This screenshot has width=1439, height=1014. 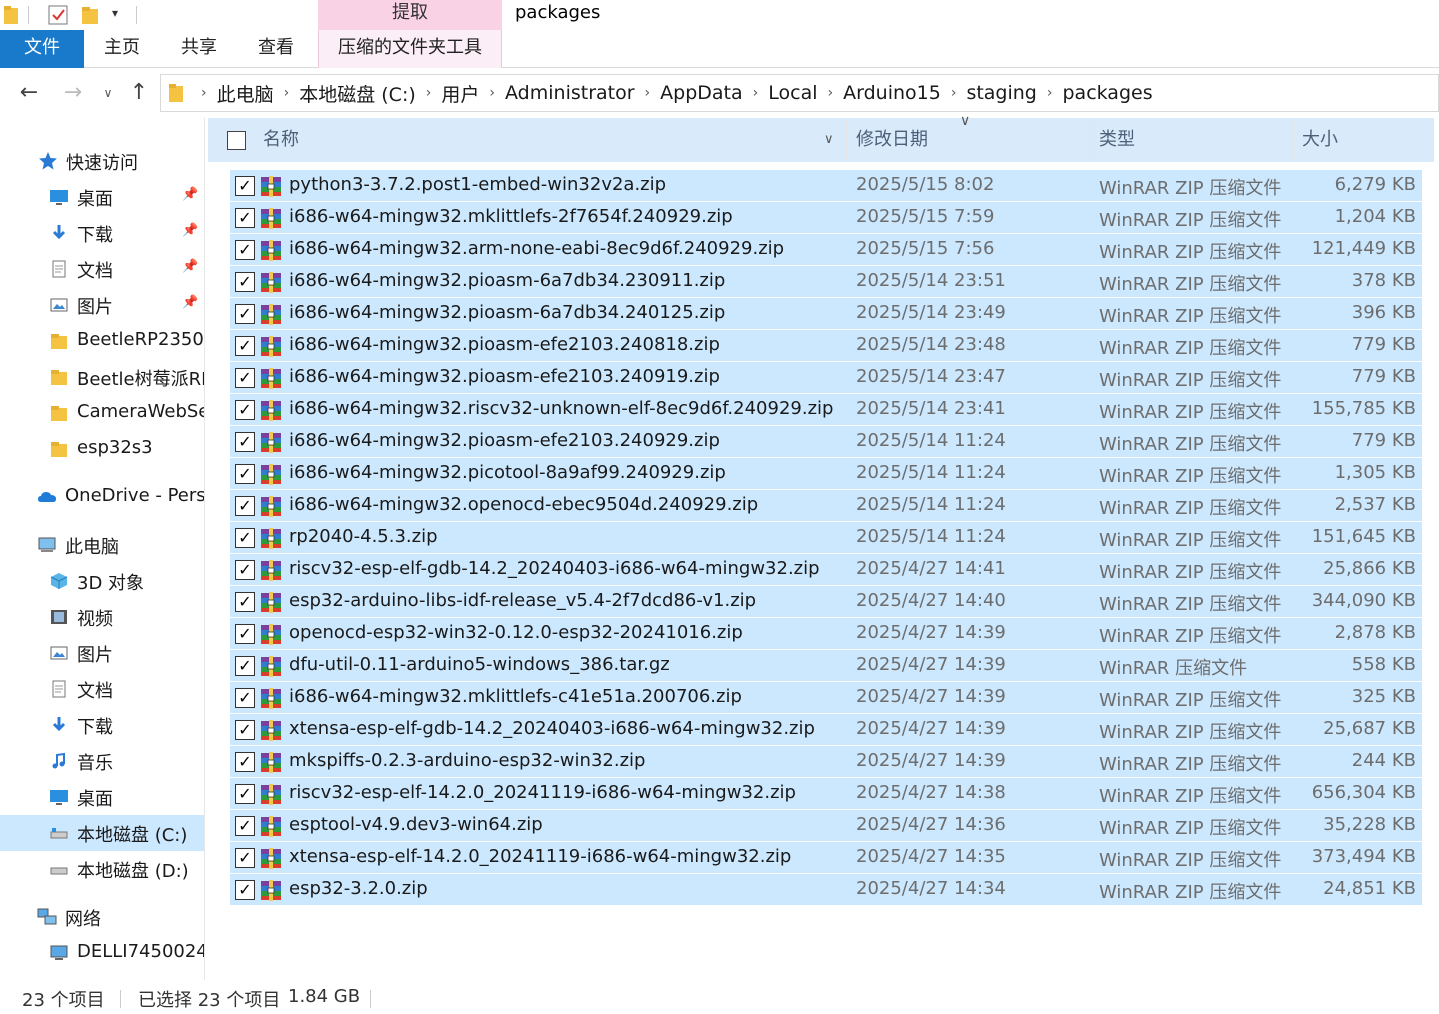 I want to click on breadcrumb-item: Local, so click(x=792, y=93).